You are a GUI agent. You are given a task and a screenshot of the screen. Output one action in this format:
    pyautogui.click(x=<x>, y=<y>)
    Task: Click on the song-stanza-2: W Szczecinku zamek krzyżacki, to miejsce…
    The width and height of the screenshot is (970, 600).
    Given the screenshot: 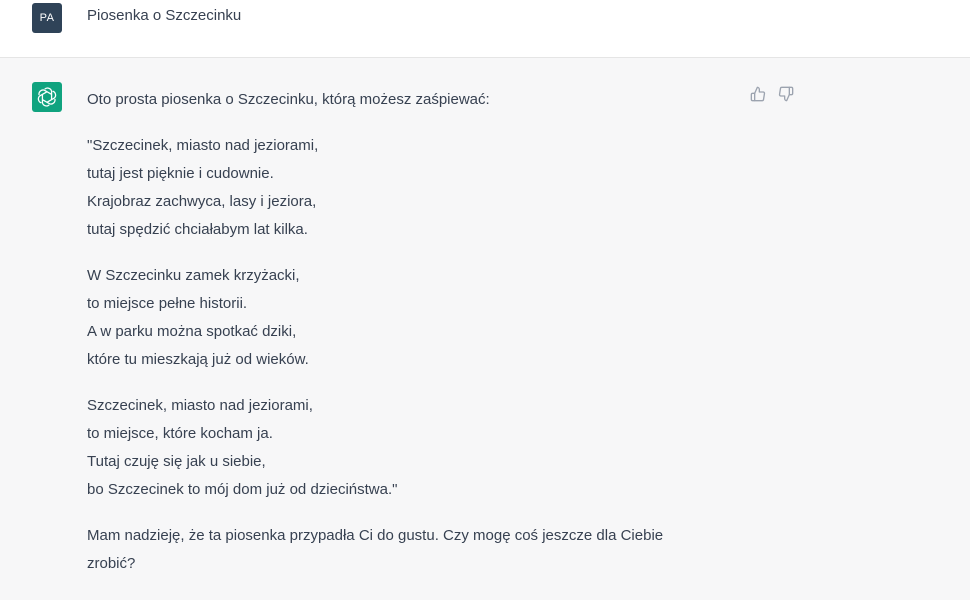 What is the action you would take?
    pyautogui.click(x=397, y=318)
    